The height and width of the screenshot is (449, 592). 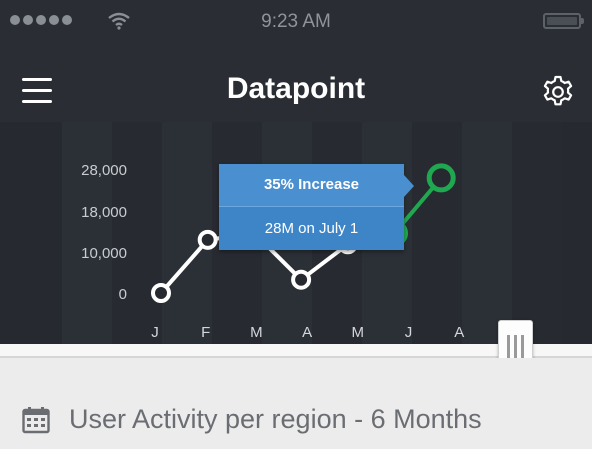 What do you see at coordinates (123, 294) in the screenshot?
I see `y-tick-label: 0` at bounding box center [123, 294].